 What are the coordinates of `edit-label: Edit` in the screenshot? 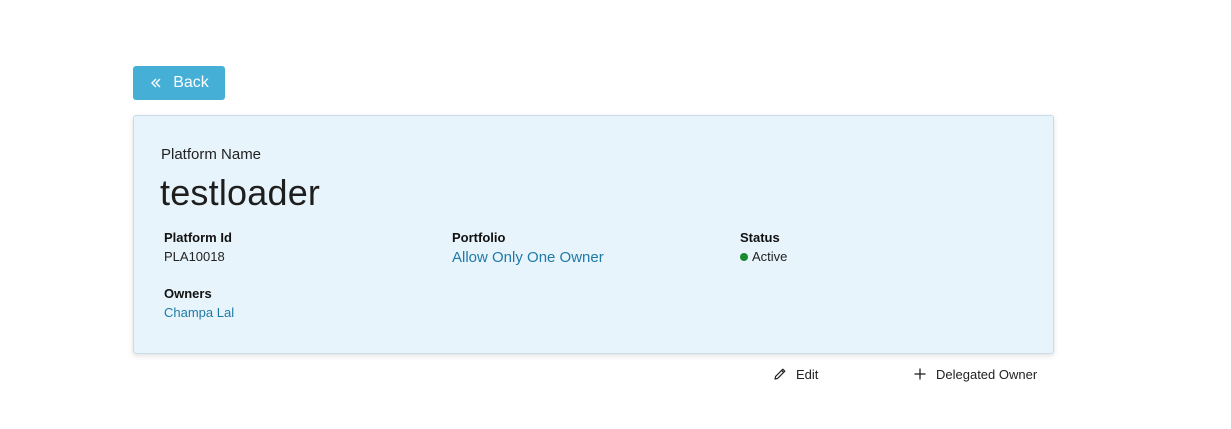 It's located at (807, 374).